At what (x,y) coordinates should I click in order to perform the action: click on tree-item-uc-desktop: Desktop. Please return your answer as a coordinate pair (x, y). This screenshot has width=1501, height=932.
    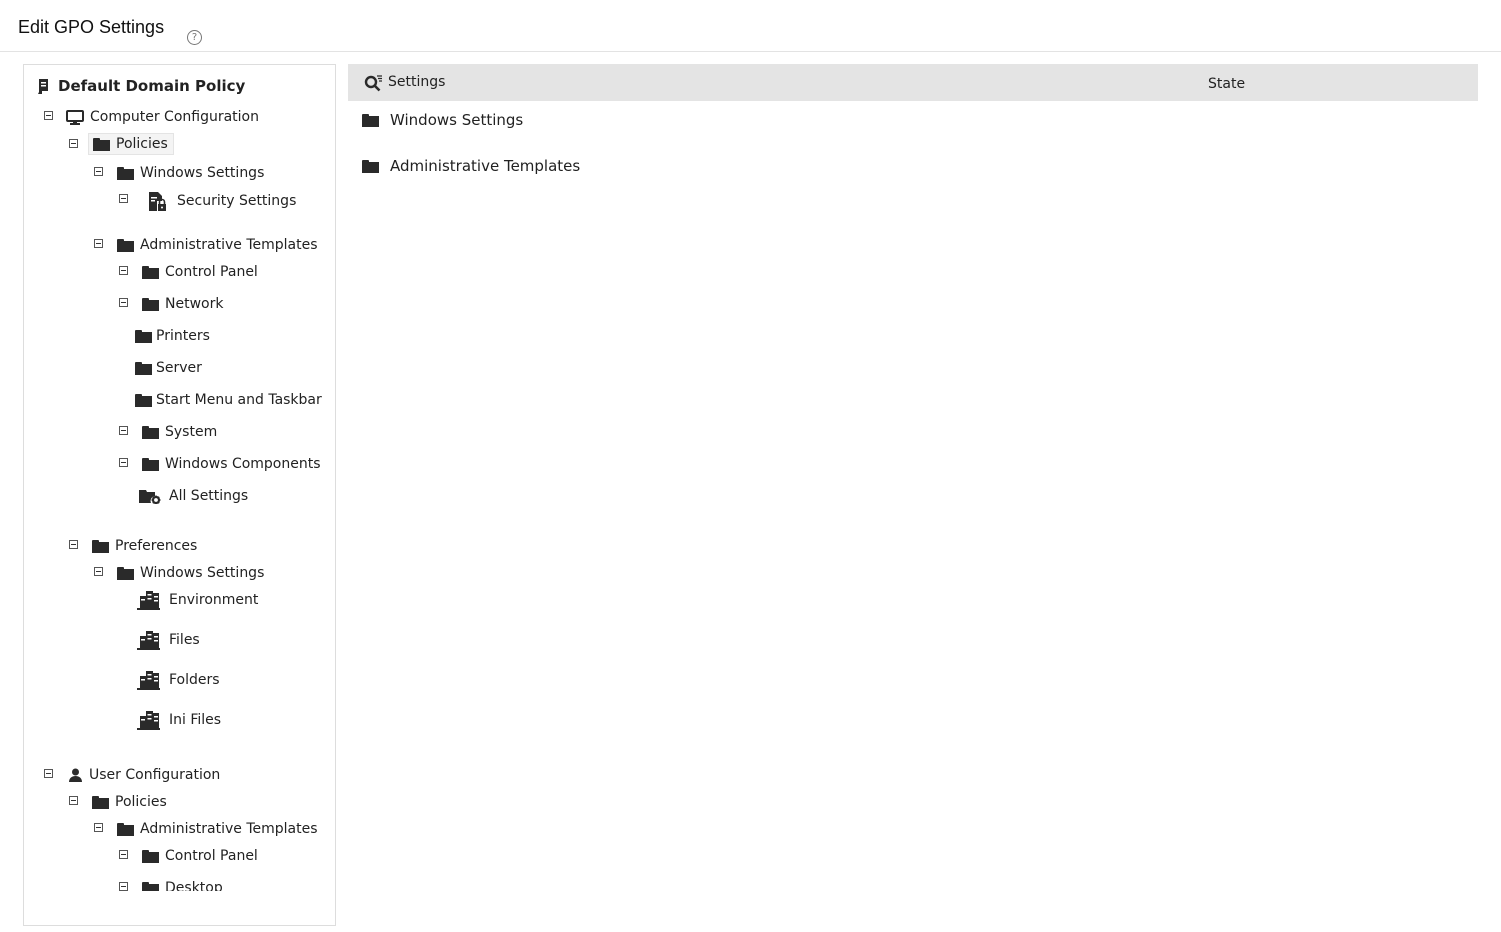
    Looking at the image, I should click on (182, 884).